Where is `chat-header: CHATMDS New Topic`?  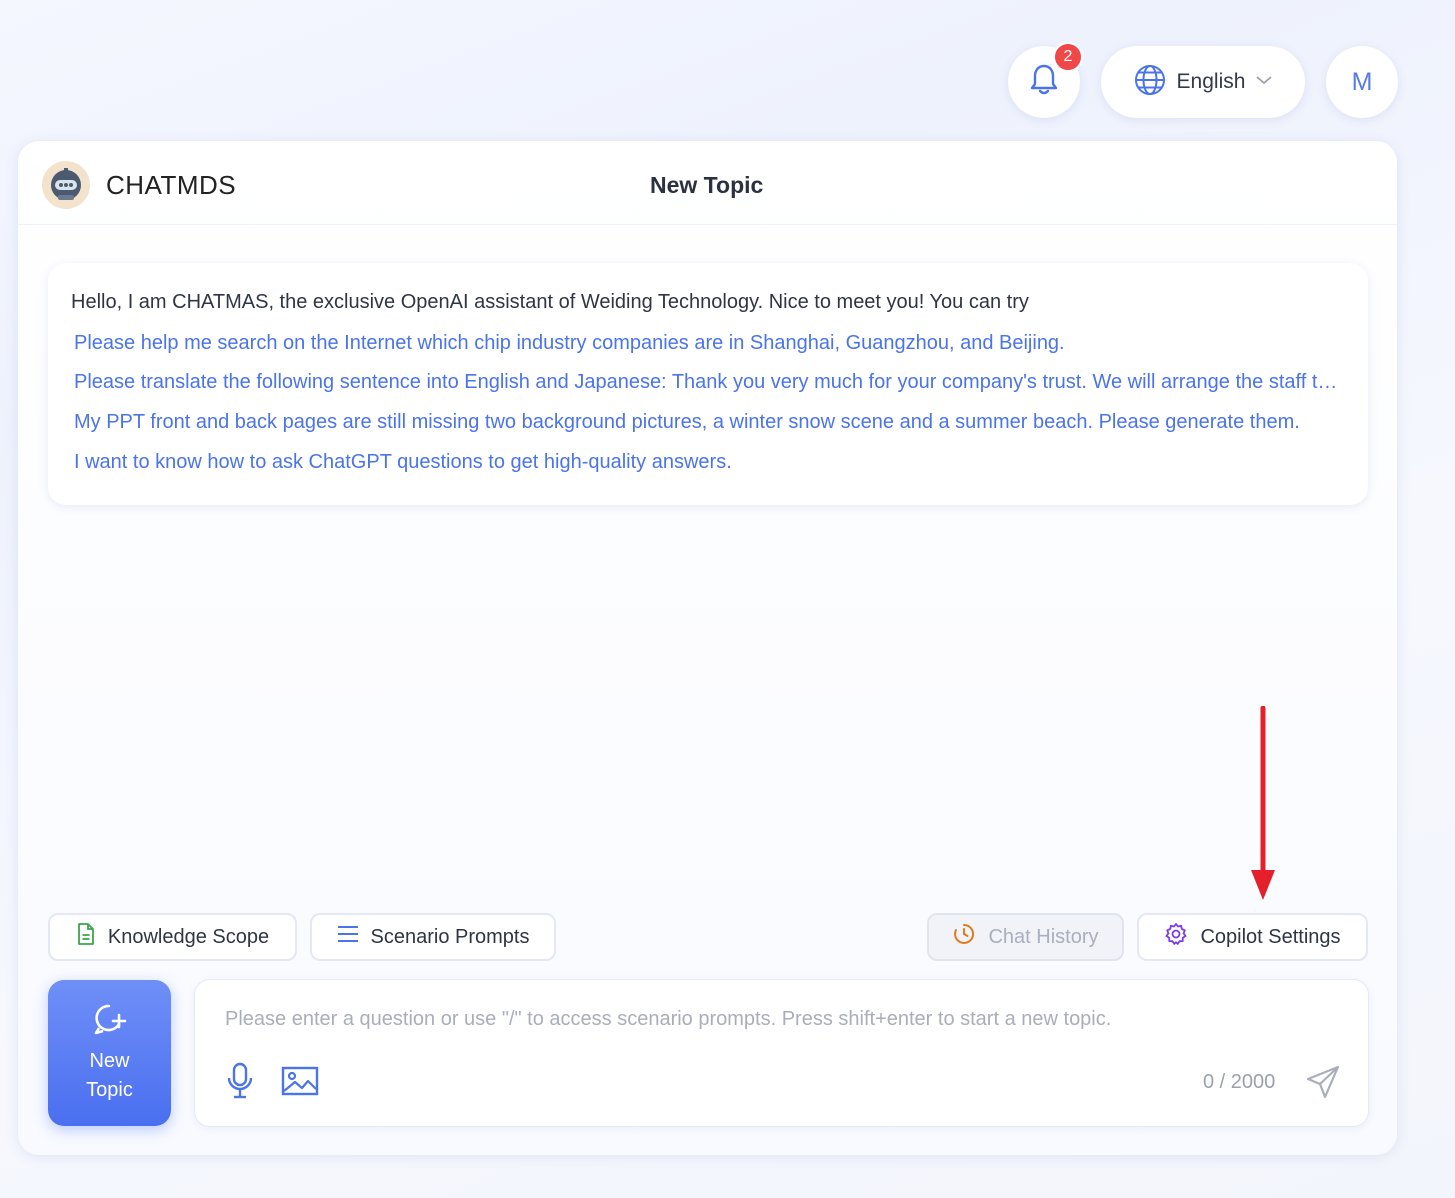 chat-header: CHATMDS New Topic is located at coordinates (707, 183).